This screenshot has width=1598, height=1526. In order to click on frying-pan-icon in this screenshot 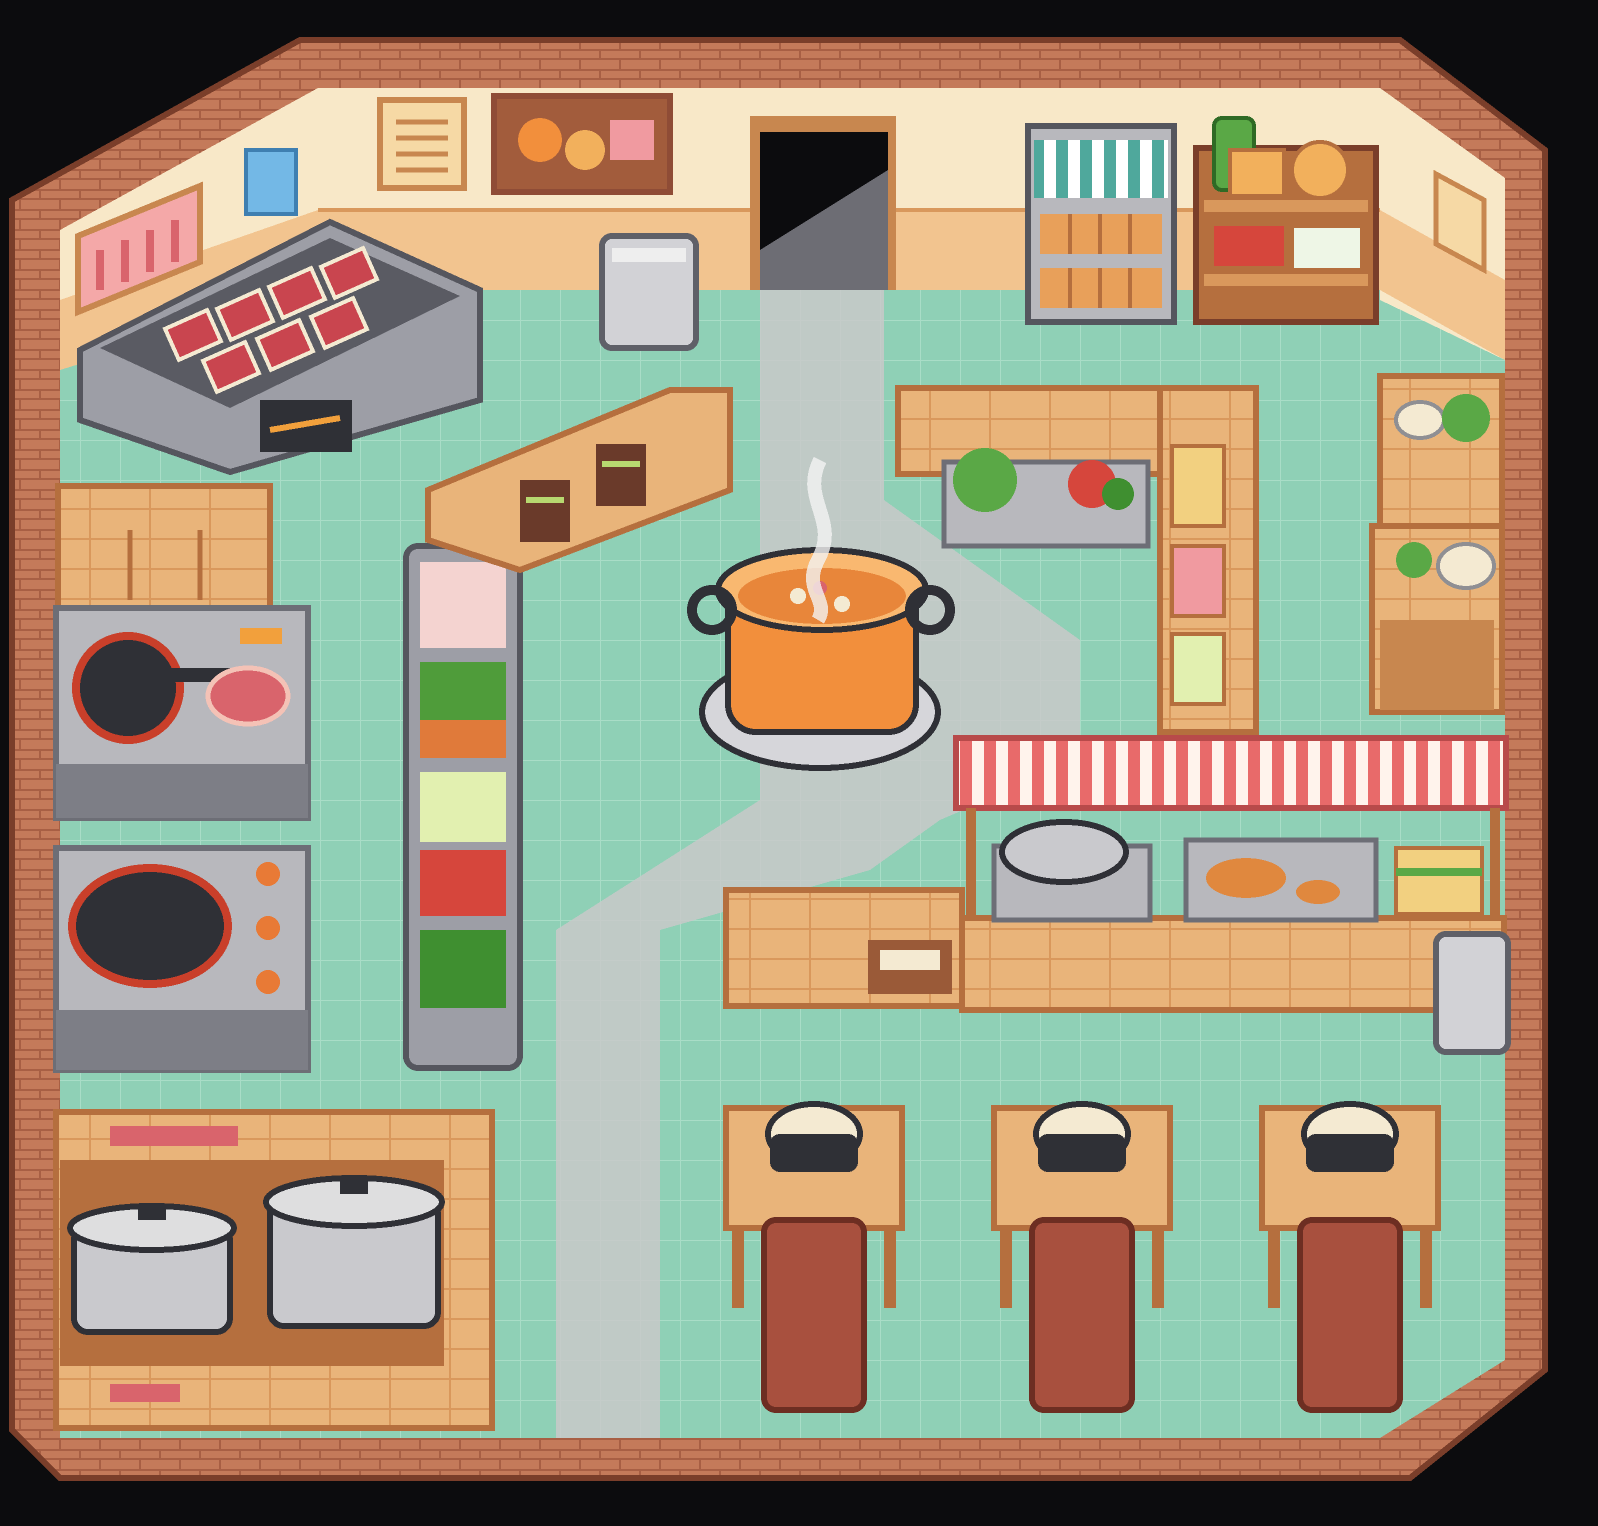, I will do `click(182, 713)`.